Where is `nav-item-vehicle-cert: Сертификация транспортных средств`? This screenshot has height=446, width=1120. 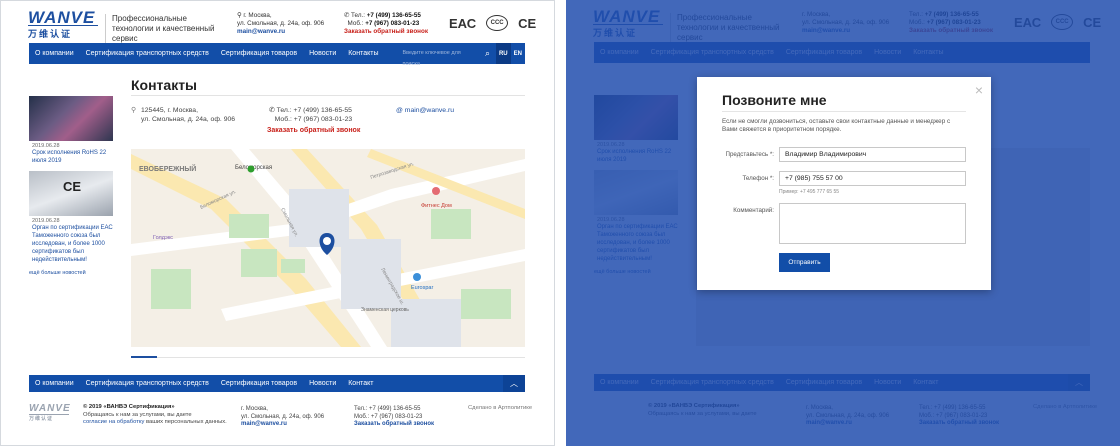
nav-item-vehicle-cert: Сертификация транспортных средств is located at coordinates (147, 53).